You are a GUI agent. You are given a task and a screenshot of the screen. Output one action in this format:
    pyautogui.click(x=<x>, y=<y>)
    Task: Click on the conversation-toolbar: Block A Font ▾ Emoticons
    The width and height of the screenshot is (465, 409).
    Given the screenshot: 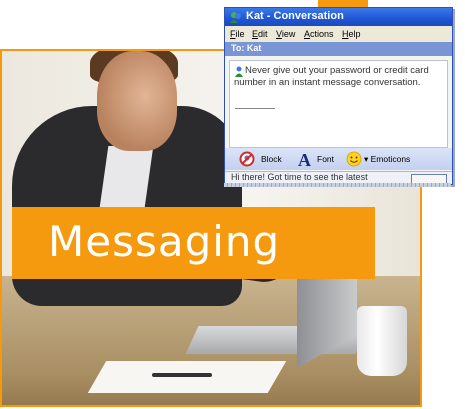 What is the action you would take?
    pyautogui.click(x=338, y=159)
    